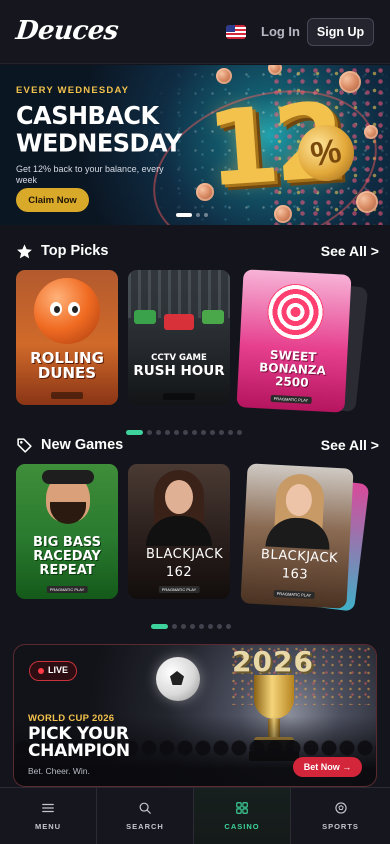 This screenshot has height=844, width=390. What do you see at coordinates (145, 808) in the screenshot?
I see `search-icon` at bounding box center [145, 808].